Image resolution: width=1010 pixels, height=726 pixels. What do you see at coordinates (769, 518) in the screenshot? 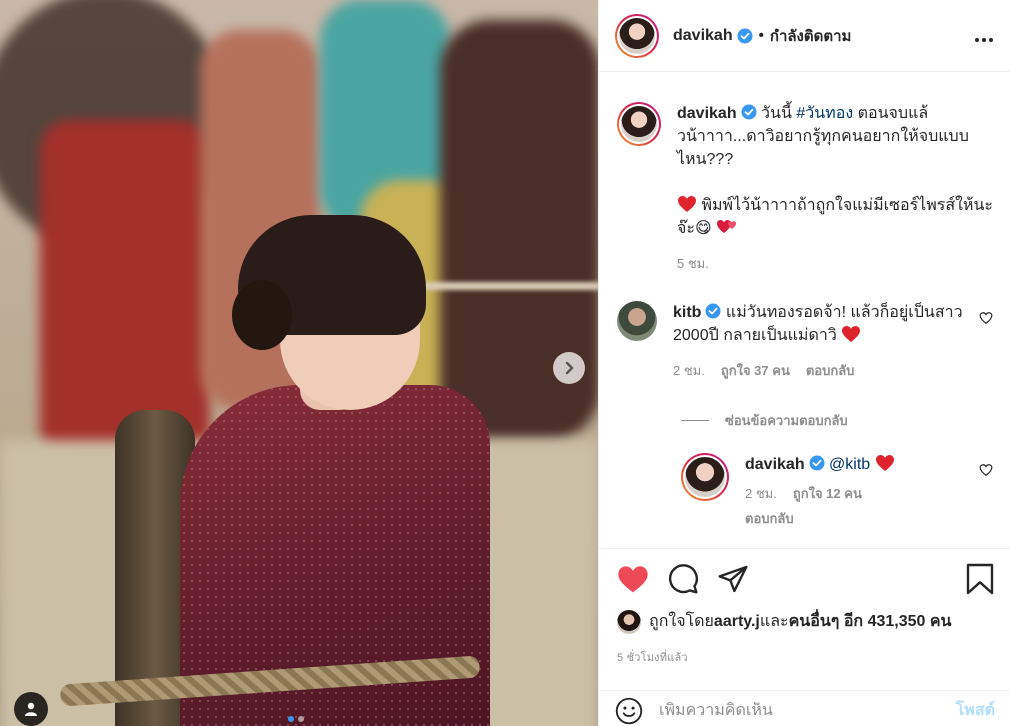
I see `reply-reply-button: ตอบกลับ` at bounding box center [769, 518].